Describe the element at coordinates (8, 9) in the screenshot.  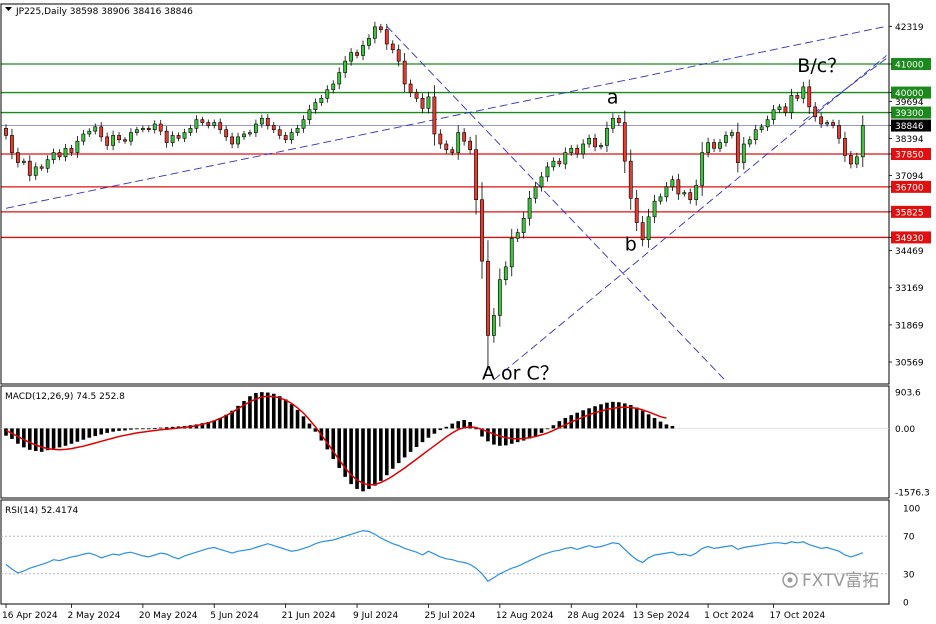
I see `dropdown-icon` at that location.